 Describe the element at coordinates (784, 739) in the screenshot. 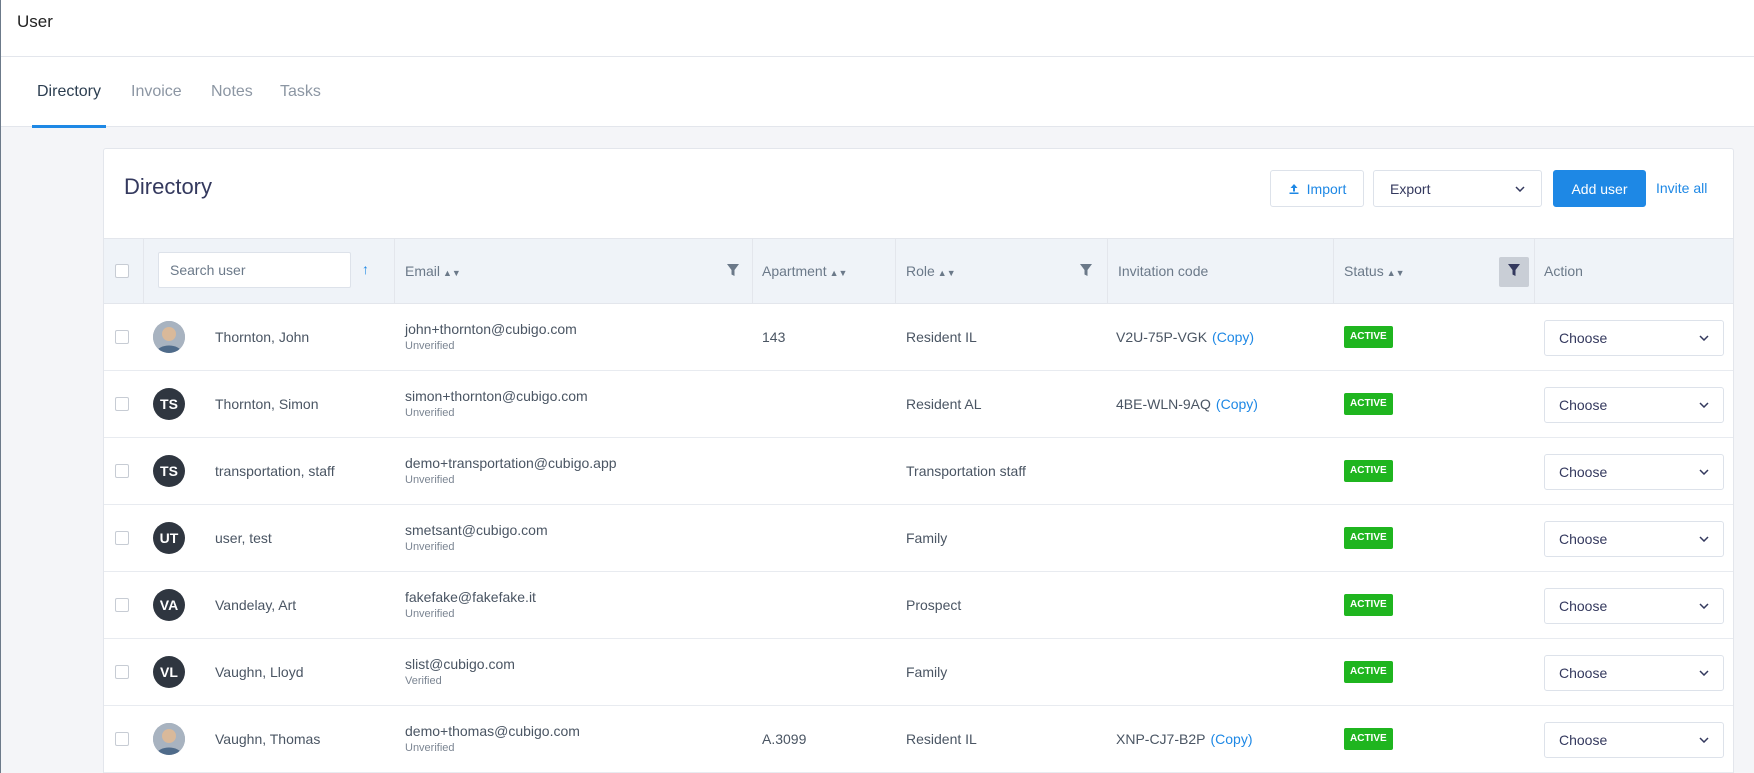

I see `user-apartment: A.3099` at that location.